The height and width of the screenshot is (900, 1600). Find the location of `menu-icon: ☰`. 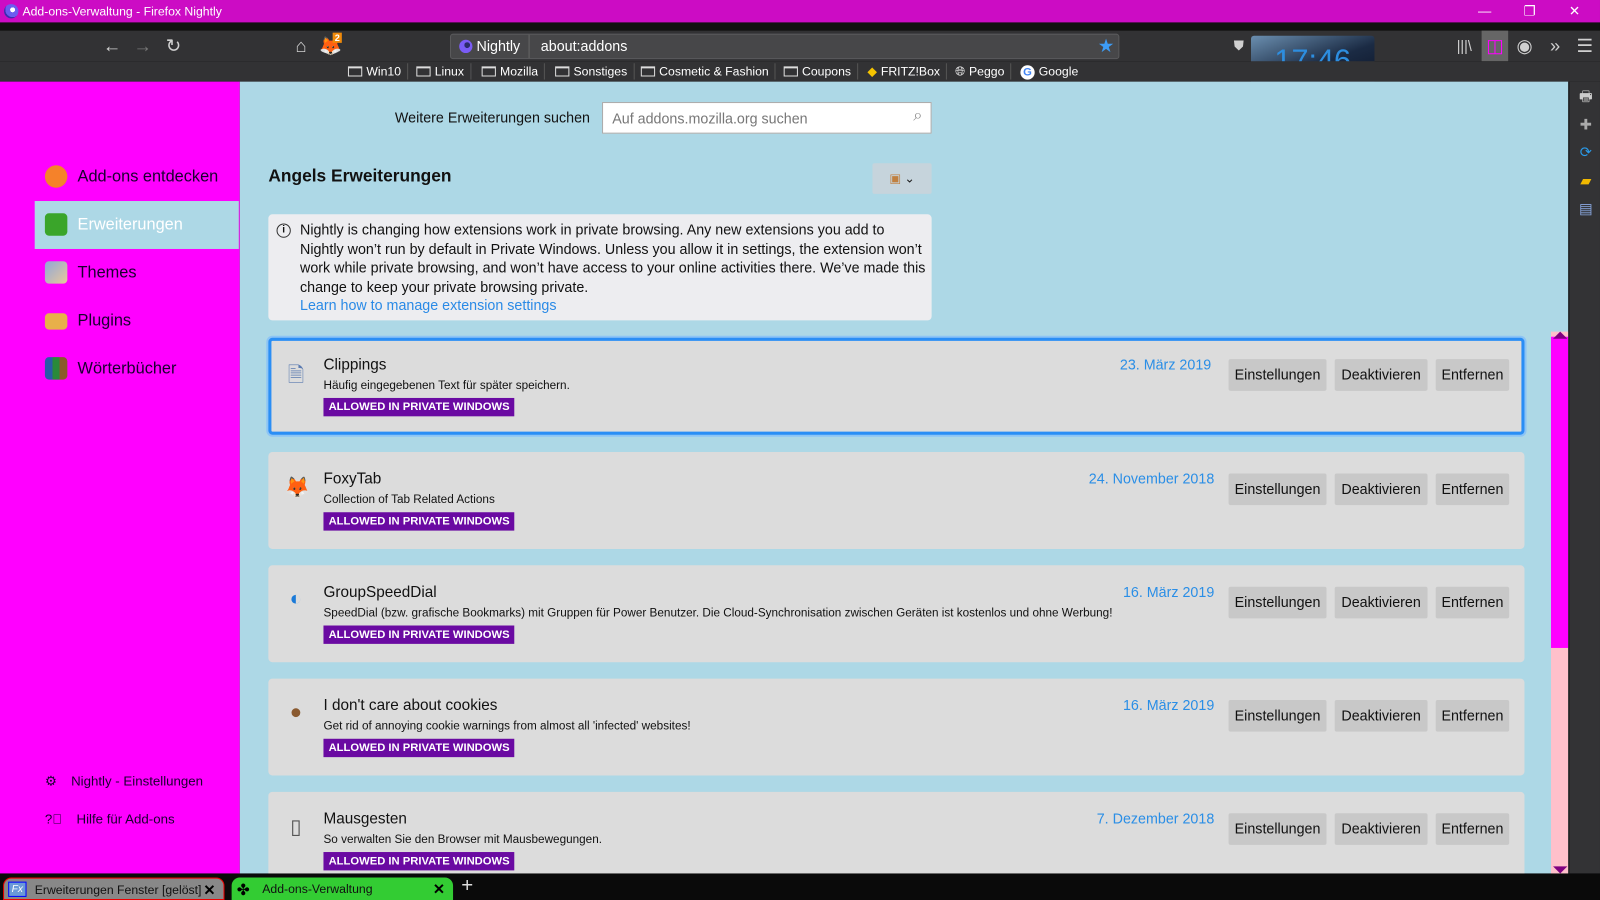

menu-icon: ☰ is located at coordinates (1584, 46).